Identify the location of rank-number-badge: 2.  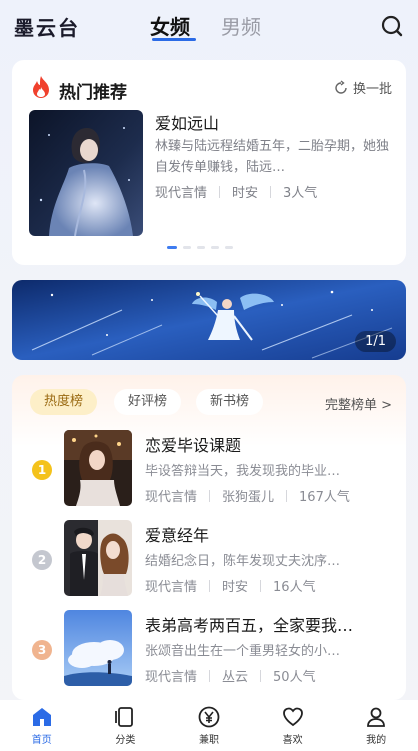
(42, 560).